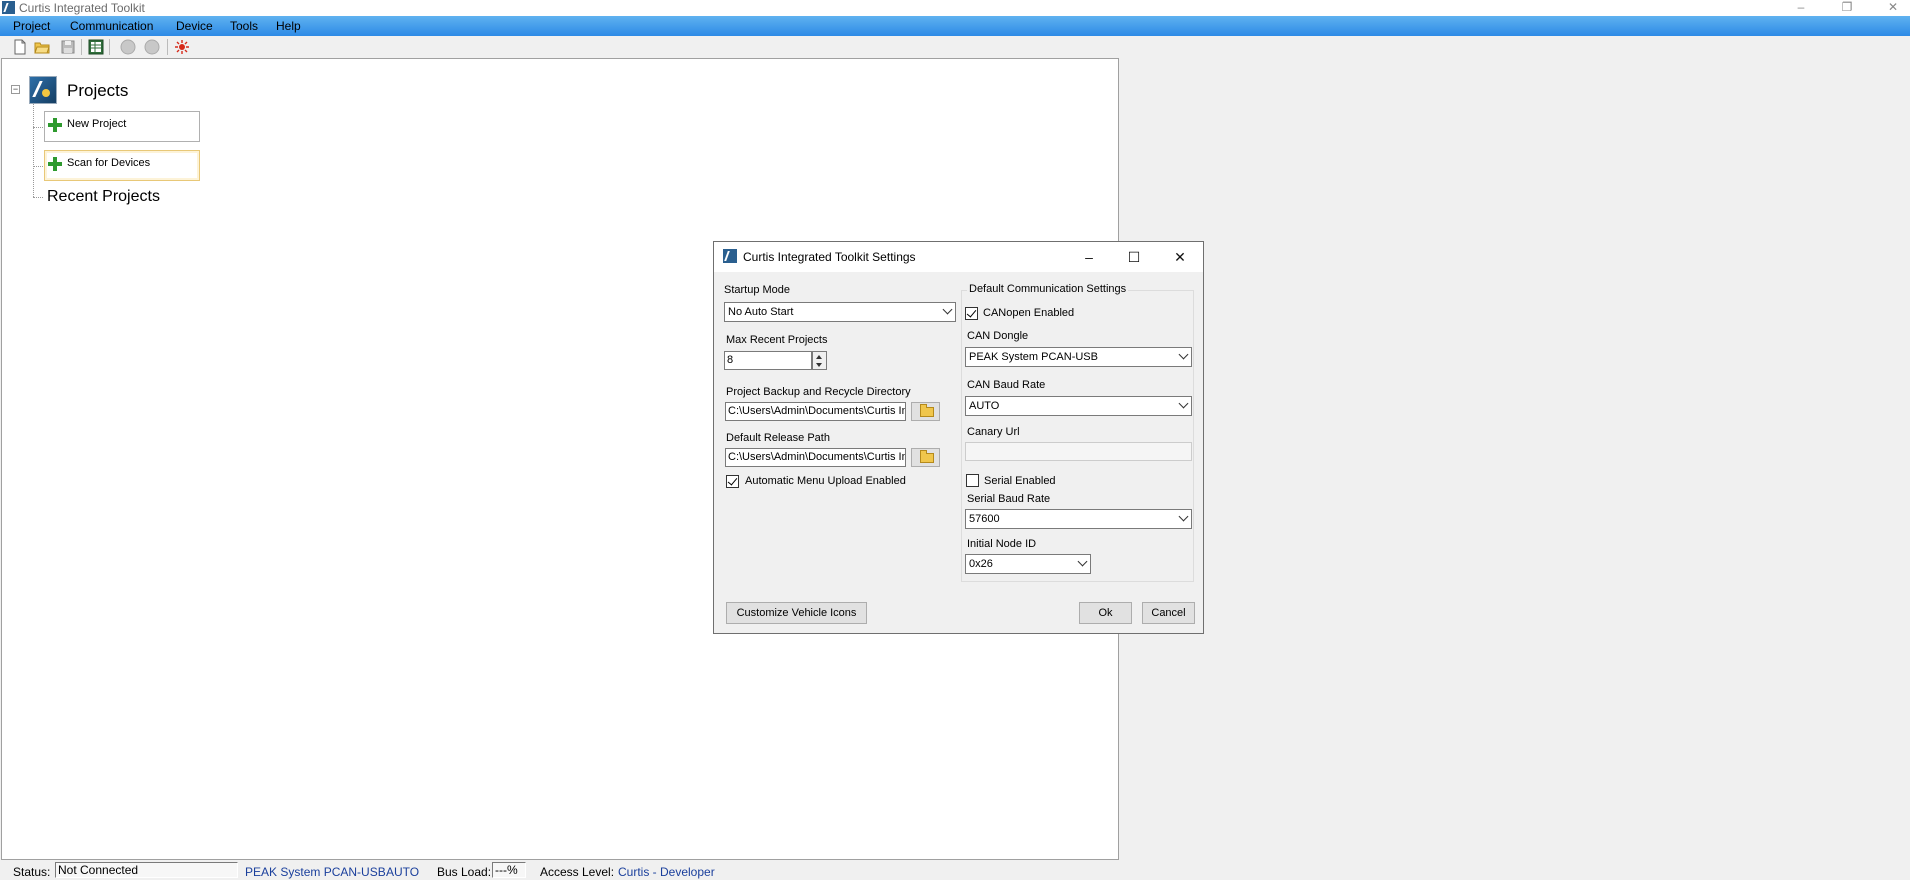  I want to click on scan-devices-button: Scan for Devices, so click(122, 165).